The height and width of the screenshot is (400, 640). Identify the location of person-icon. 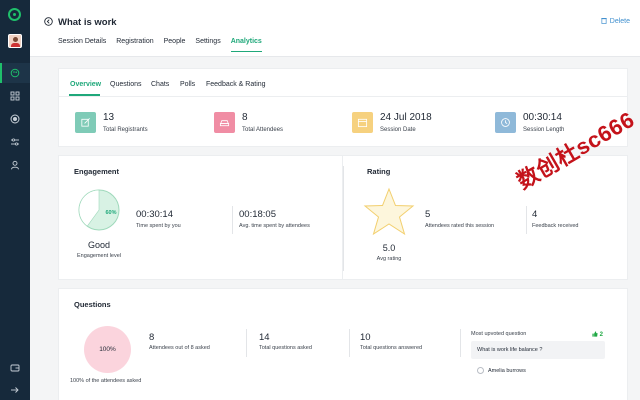
(15, 165).